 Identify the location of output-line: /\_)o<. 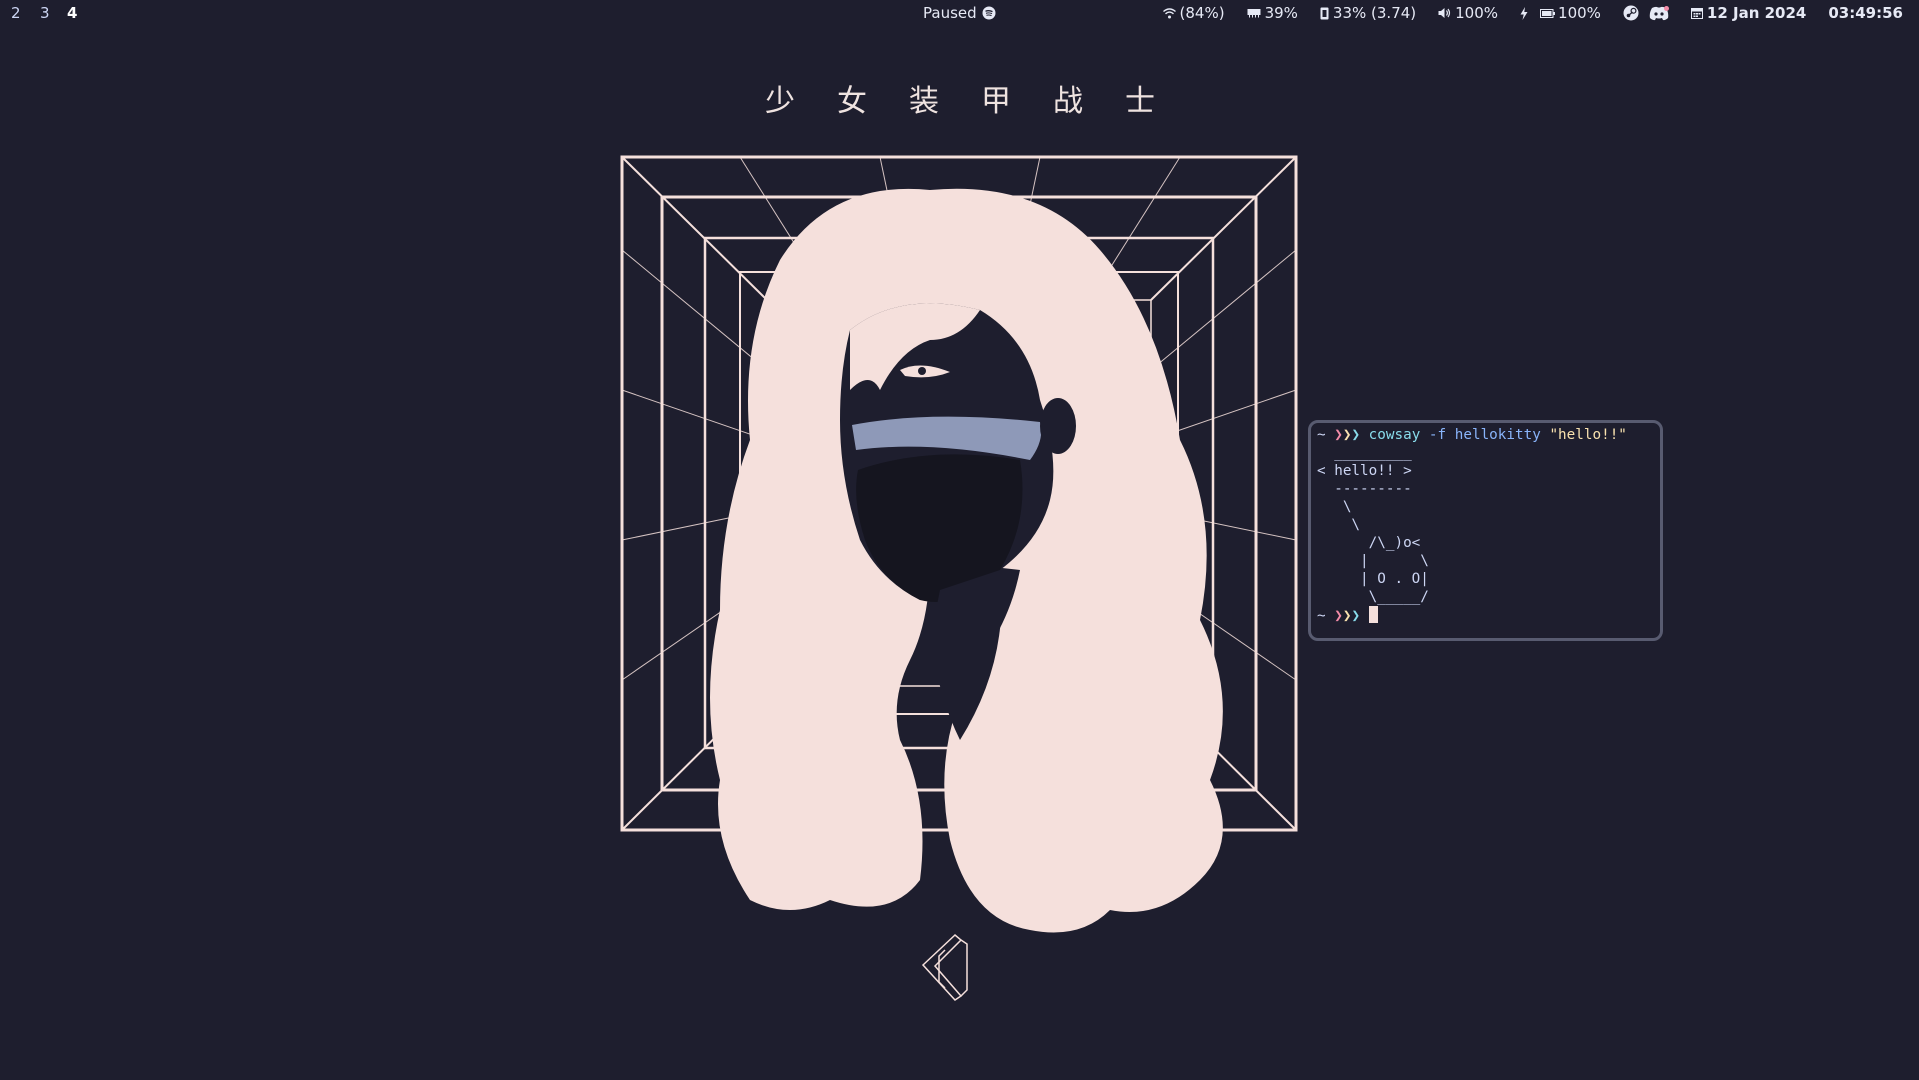
(1369, 543).